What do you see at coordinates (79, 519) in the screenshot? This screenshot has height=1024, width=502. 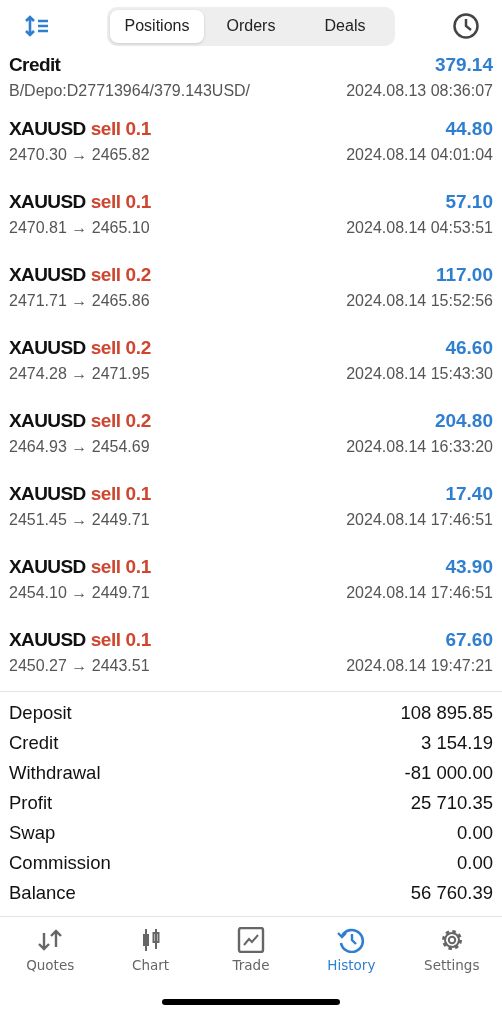 I see `deal-prices: 2451.45 → 2449.71` at bounding box center [79, 519].